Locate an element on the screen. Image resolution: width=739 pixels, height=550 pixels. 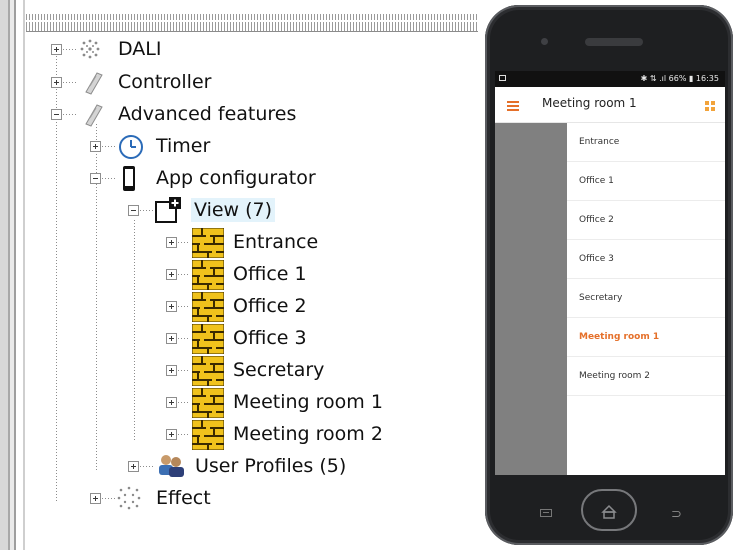
collapse-toggle-view is located at coordinates (133, 210).